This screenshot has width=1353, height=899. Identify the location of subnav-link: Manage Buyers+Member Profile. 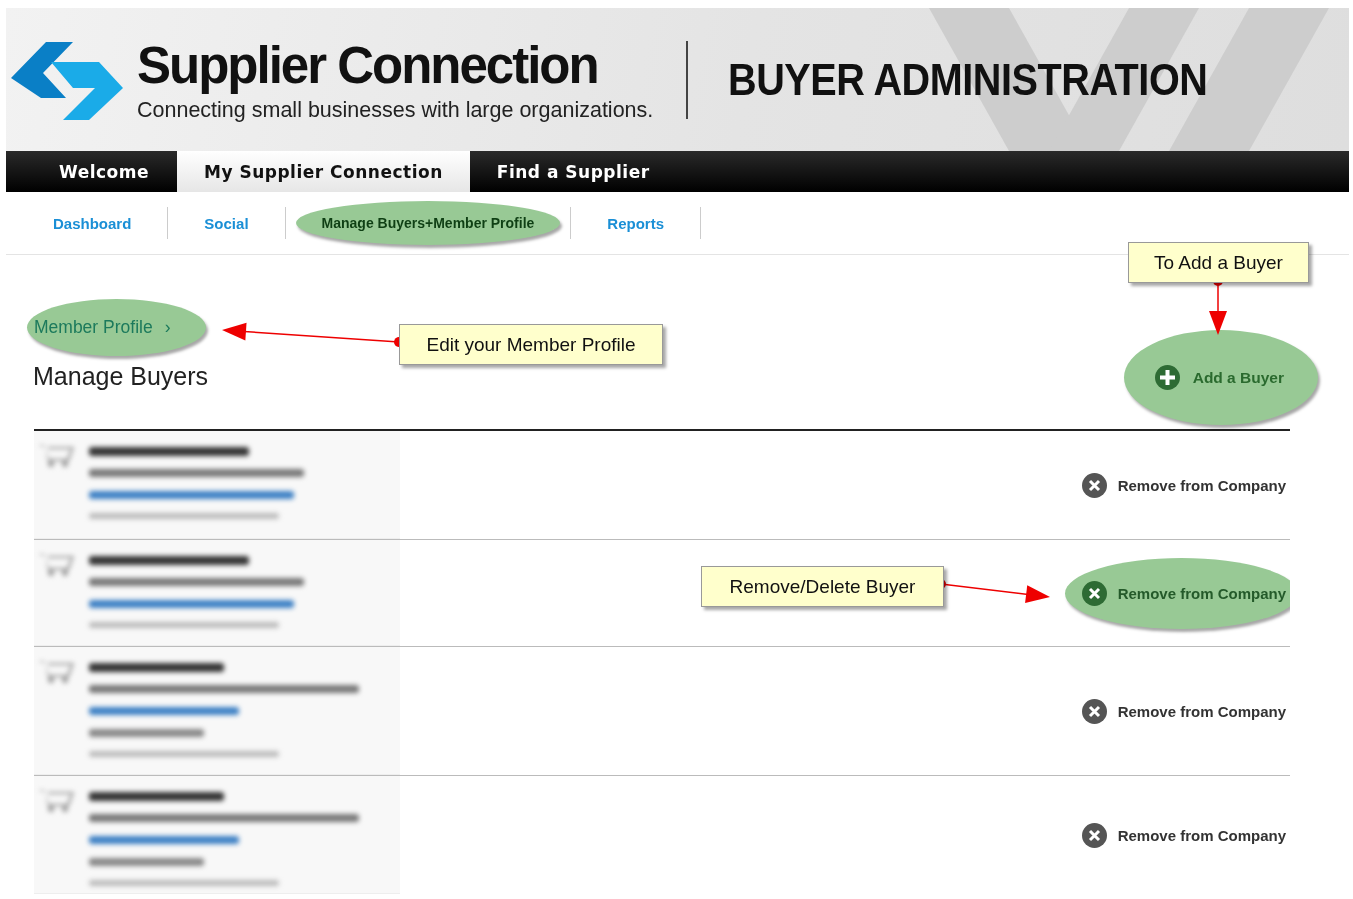
(428, 223).